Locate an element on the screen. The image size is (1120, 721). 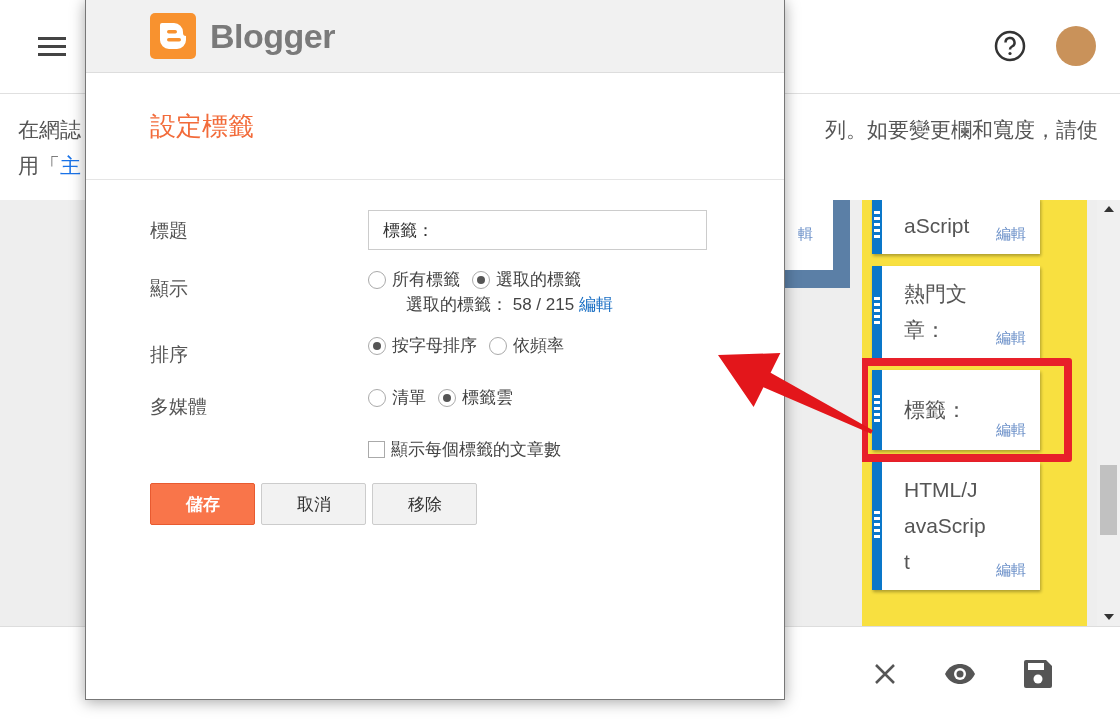
help-icon is located at coordinates (1010, 46).